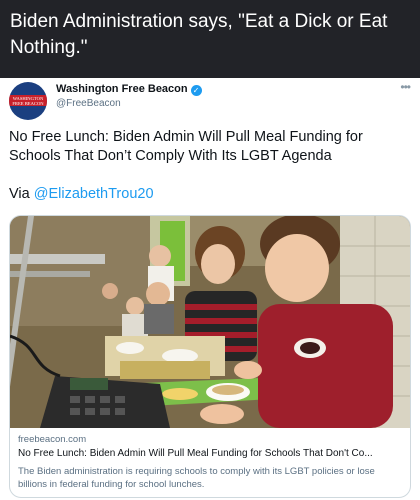  I want to click on author-name: Washington Free Beacon ✓, so click(129, 89).